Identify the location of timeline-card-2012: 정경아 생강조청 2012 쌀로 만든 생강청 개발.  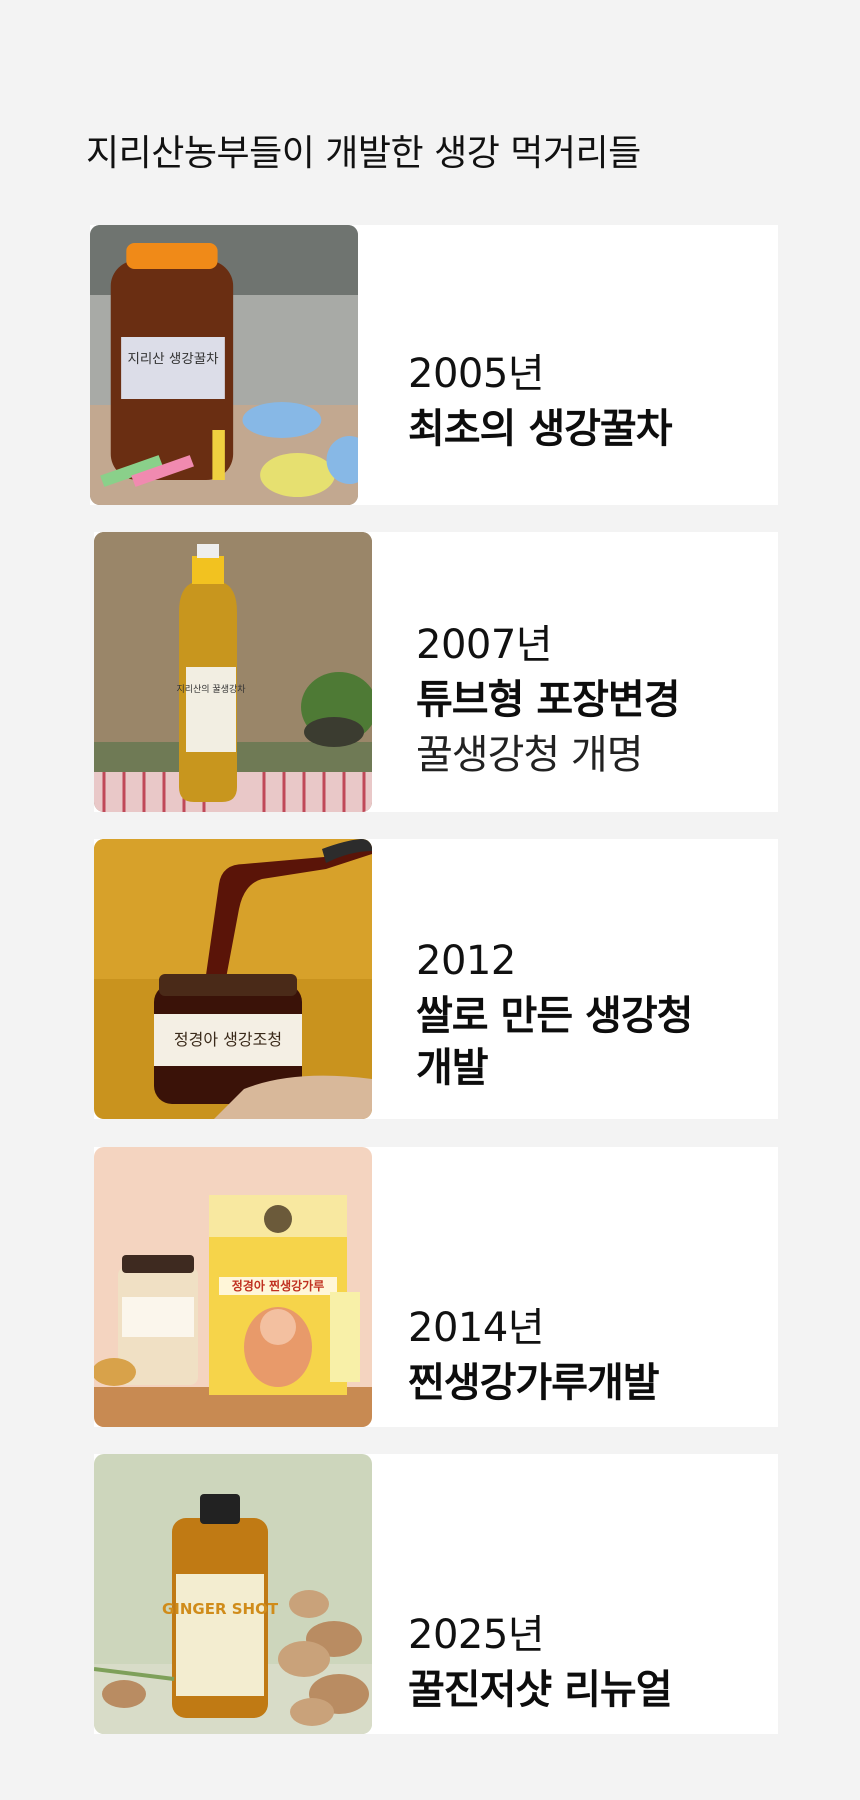
(436, 979).